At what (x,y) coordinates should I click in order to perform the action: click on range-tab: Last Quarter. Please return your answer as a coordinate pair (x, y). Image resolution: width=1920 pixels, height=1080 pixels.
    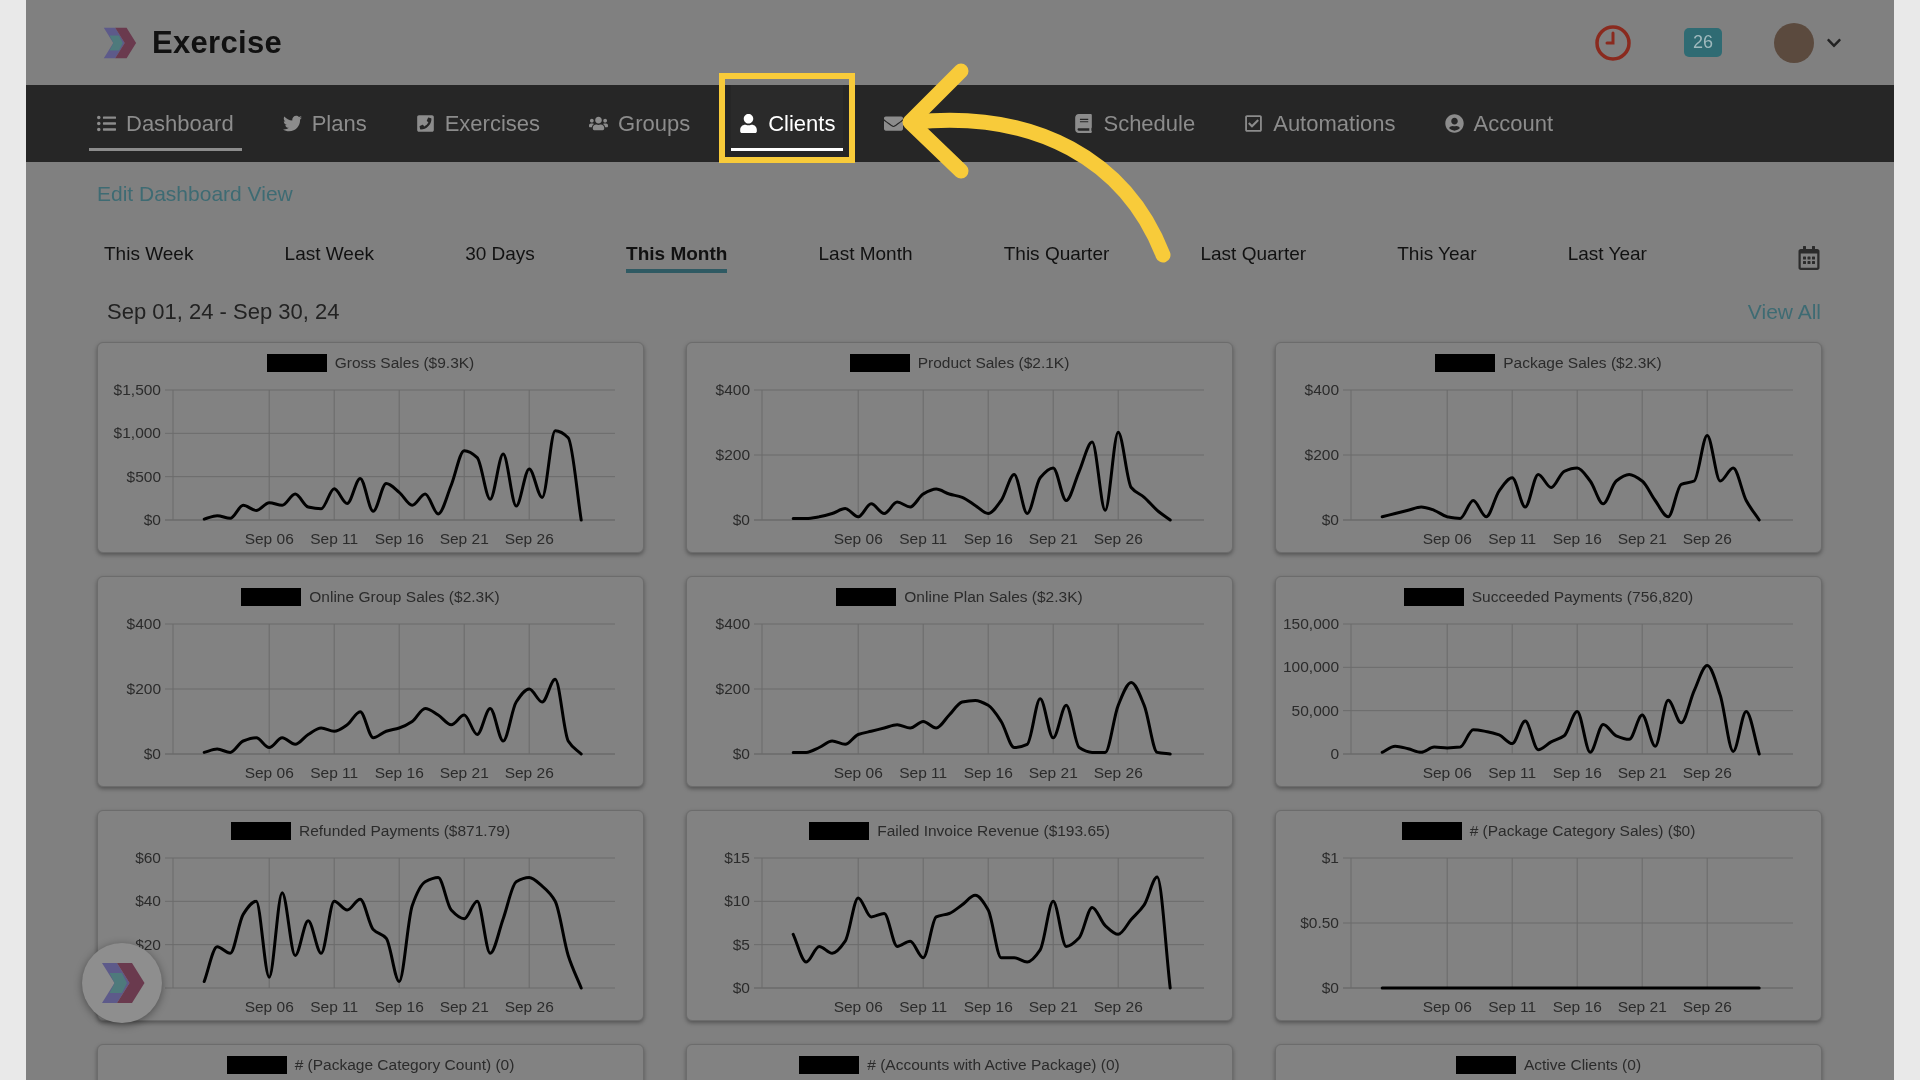
    Looking at the image, I should click on (1253, 258).